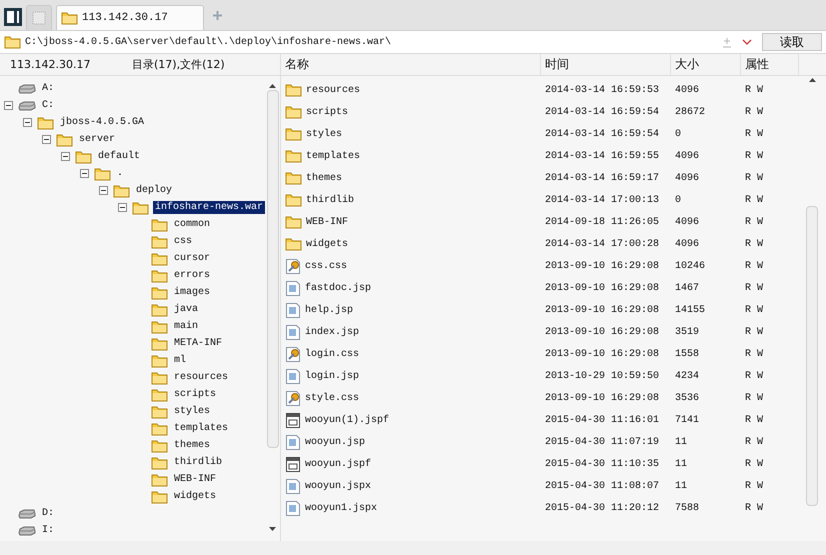 Image resolution: width=826 pixels, height=555 pixels. Describe the element at coordinates (332, 398) in the screenshot. I see `file-name: style.css` at that location.